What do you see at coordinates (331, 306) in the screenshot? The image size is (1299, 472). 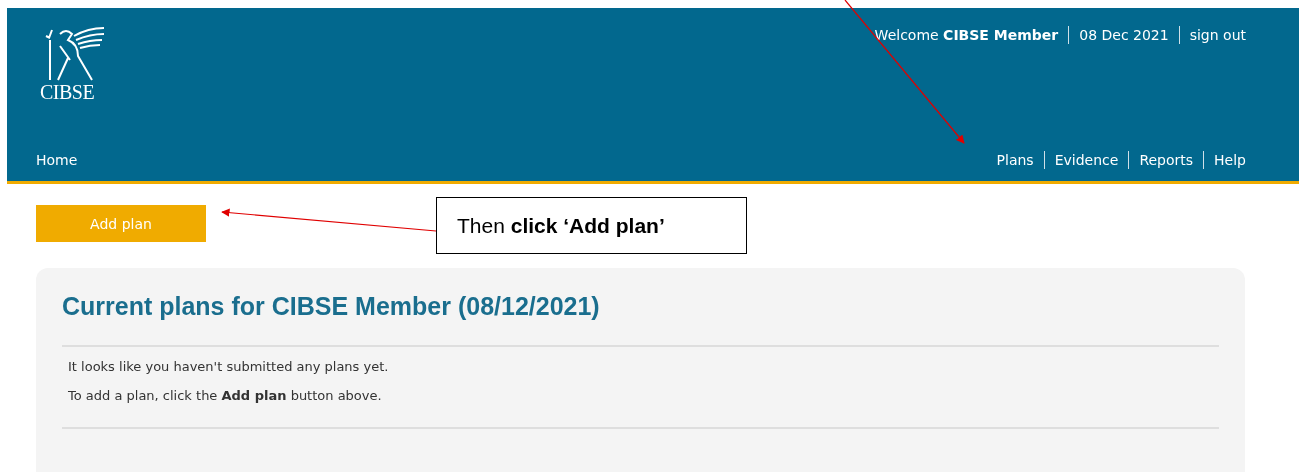 I see `panel-title: Current plans for CIBSE Member (08/12/2021)` at bounding box center [331, 306].